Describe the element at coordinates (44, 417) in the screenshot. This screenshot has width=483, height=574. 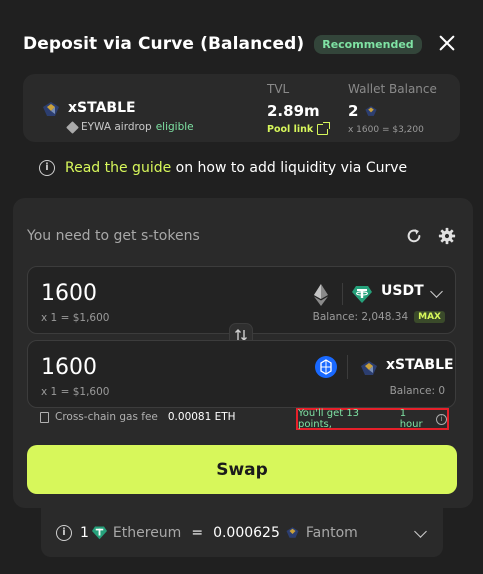
I see `gas-pump-icon` at that location.